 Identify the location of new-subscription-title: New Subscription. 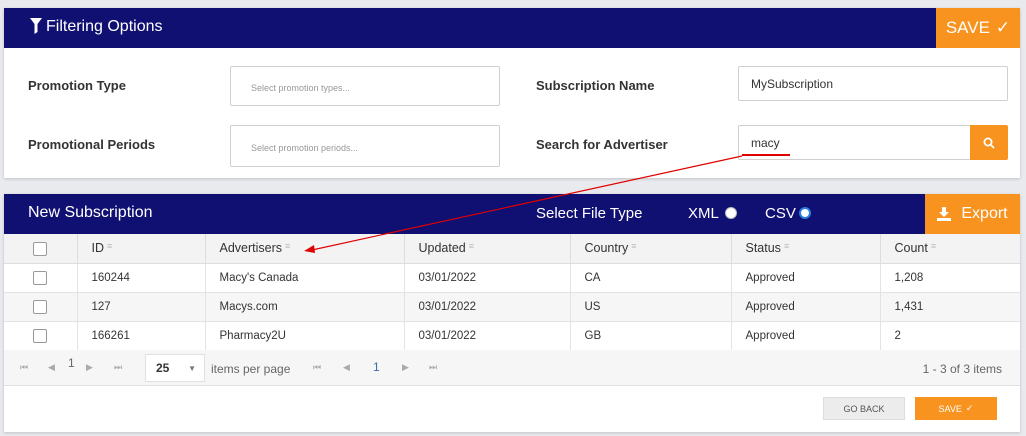
(90, 212).